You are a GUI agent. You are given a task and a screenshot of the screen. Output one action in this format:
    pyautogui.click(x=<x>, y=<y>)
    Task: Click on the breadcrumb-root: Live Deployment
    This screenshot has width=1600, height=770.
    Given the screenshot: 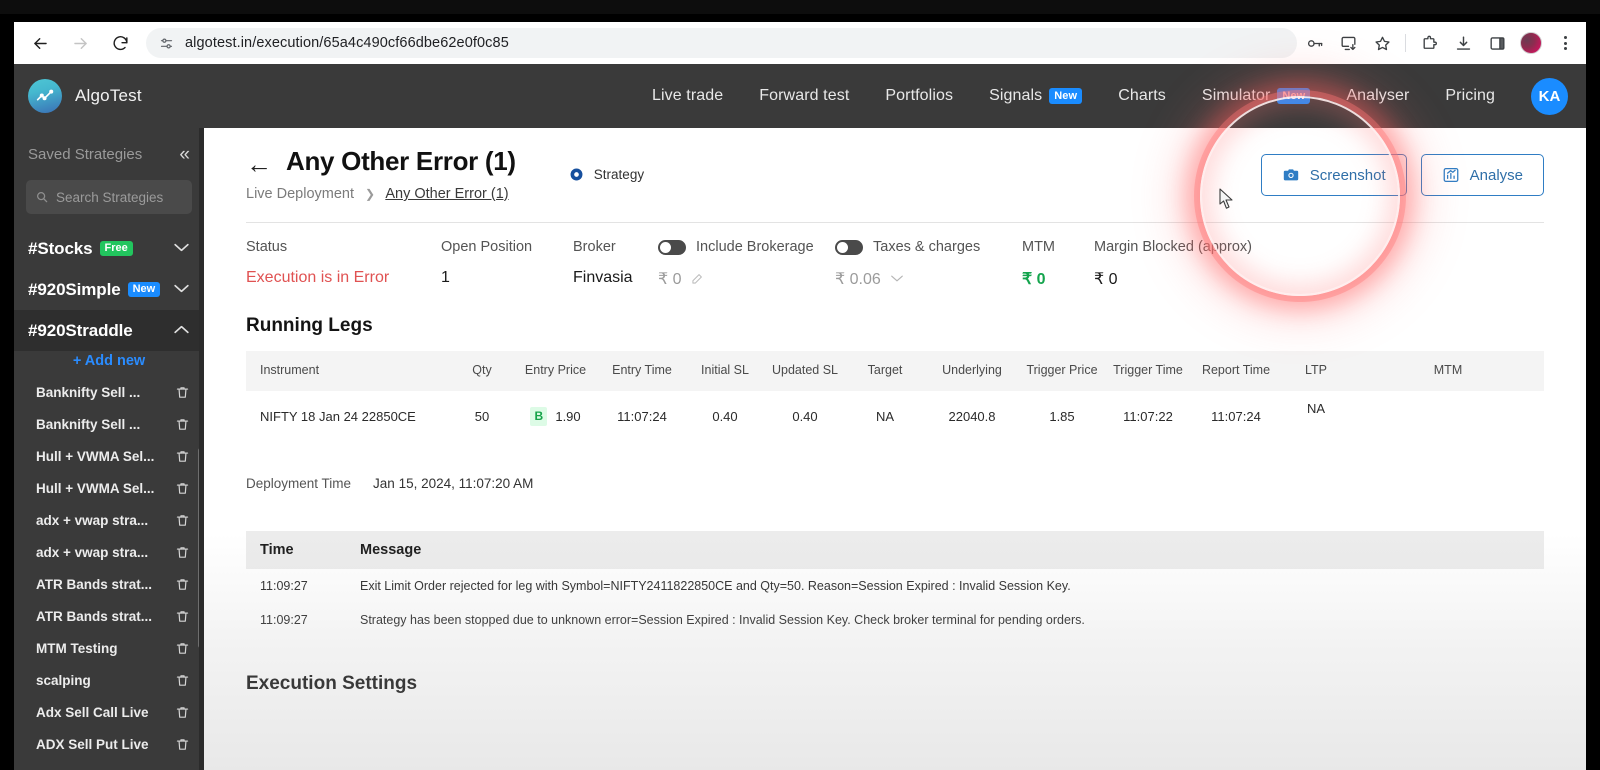 What is the action you would take?
    pyautogui.click(x=300, y=194)
    